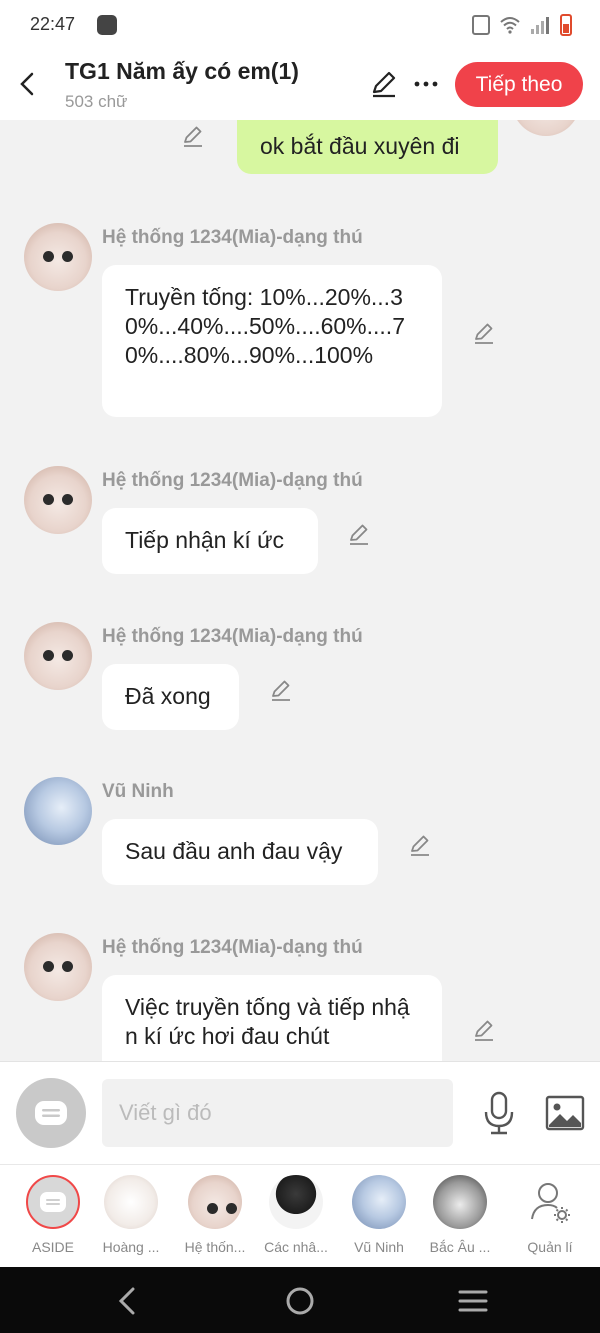  I want to click on nav-back-button, so click(127, 1301).